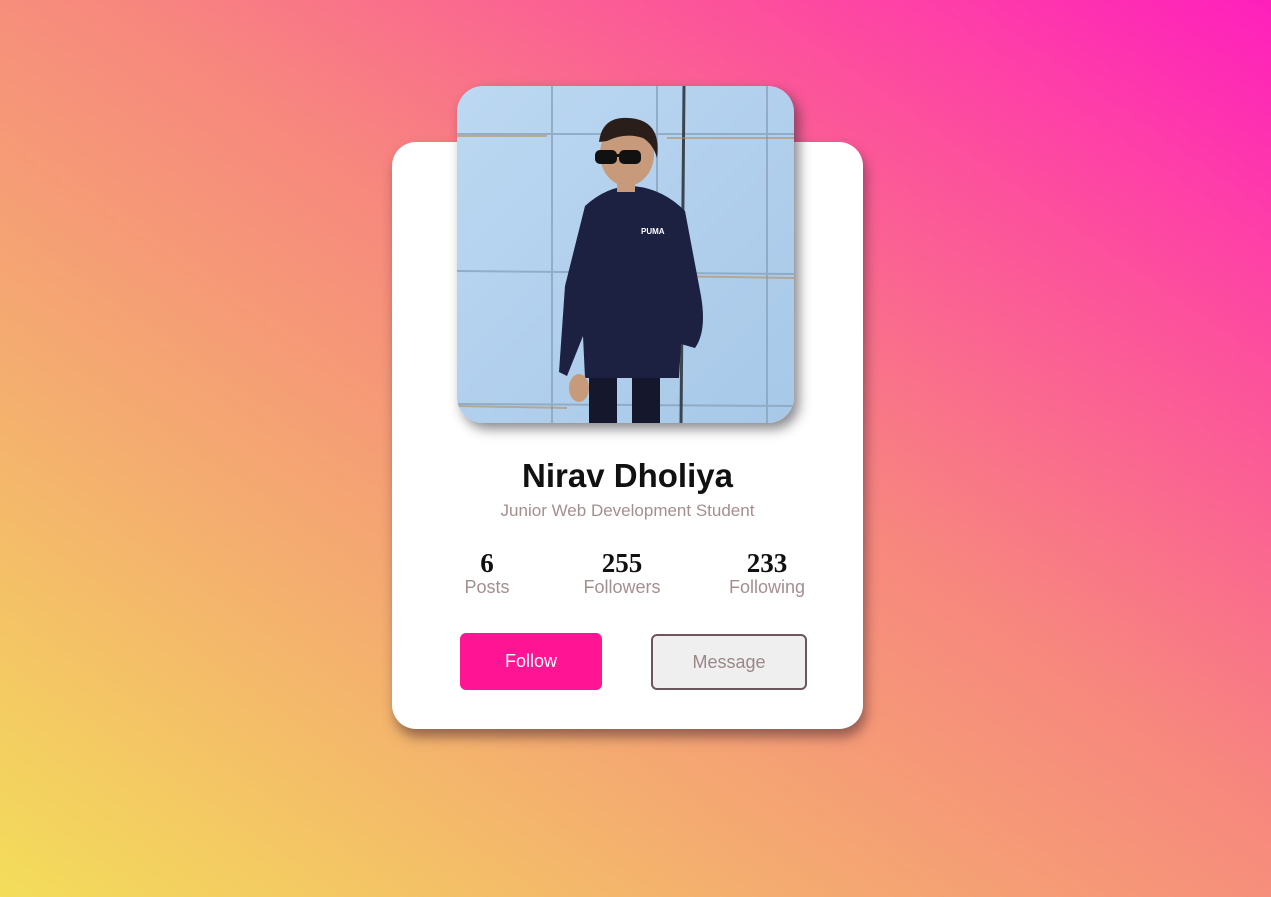 The height and width of the screenshot is (897, 1271). Describe the element at coordinates (487, 563) in the screenshot. I see `stat-value: 6` at that location.